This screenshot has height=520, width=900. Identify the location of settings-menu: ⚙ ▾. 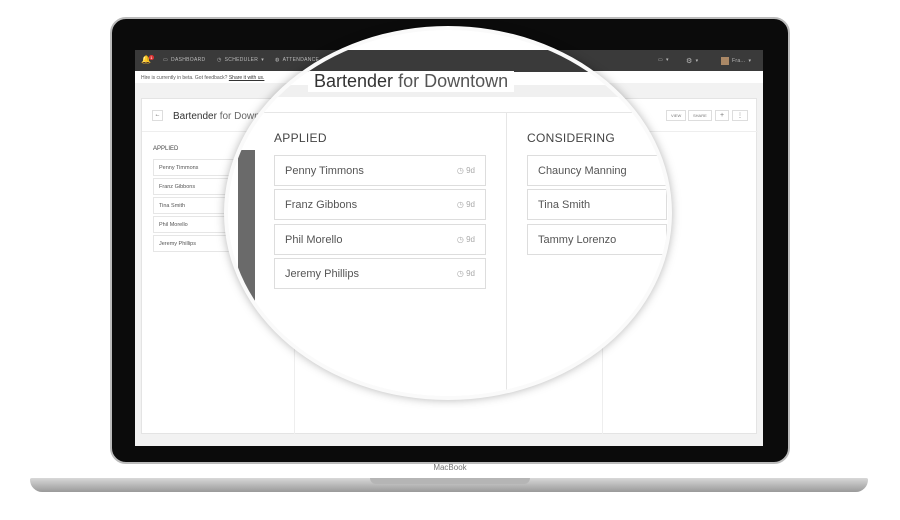
(692, 61).